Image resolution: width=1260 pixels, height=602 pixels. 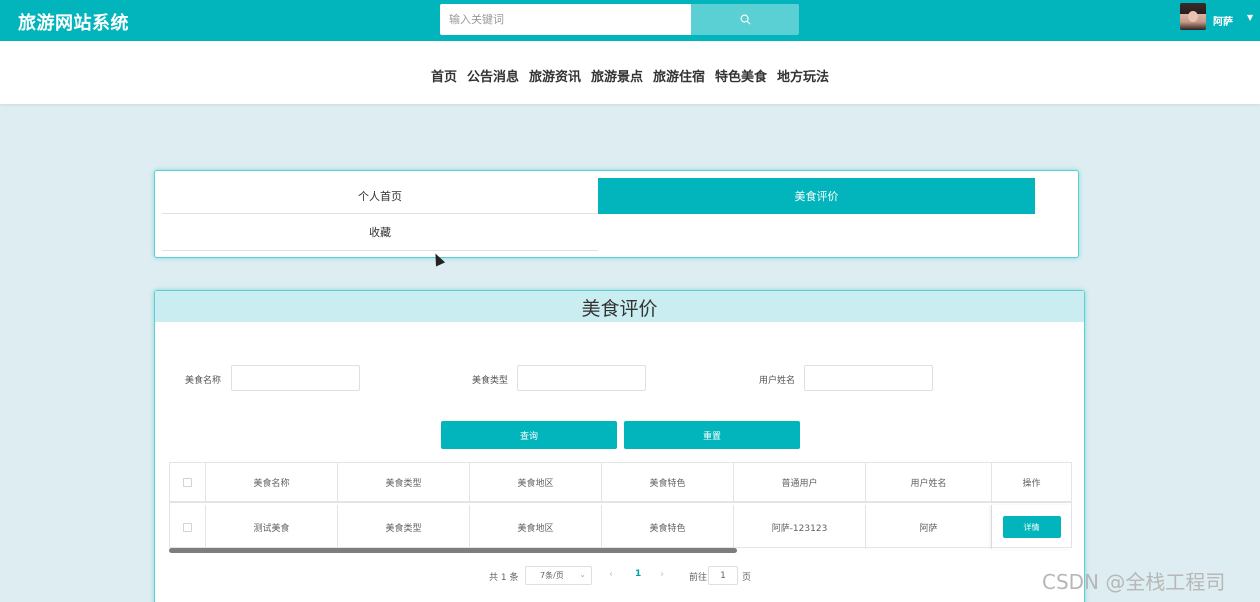 I want to click on table-header: 美食名称, so click(x=272, y=483).